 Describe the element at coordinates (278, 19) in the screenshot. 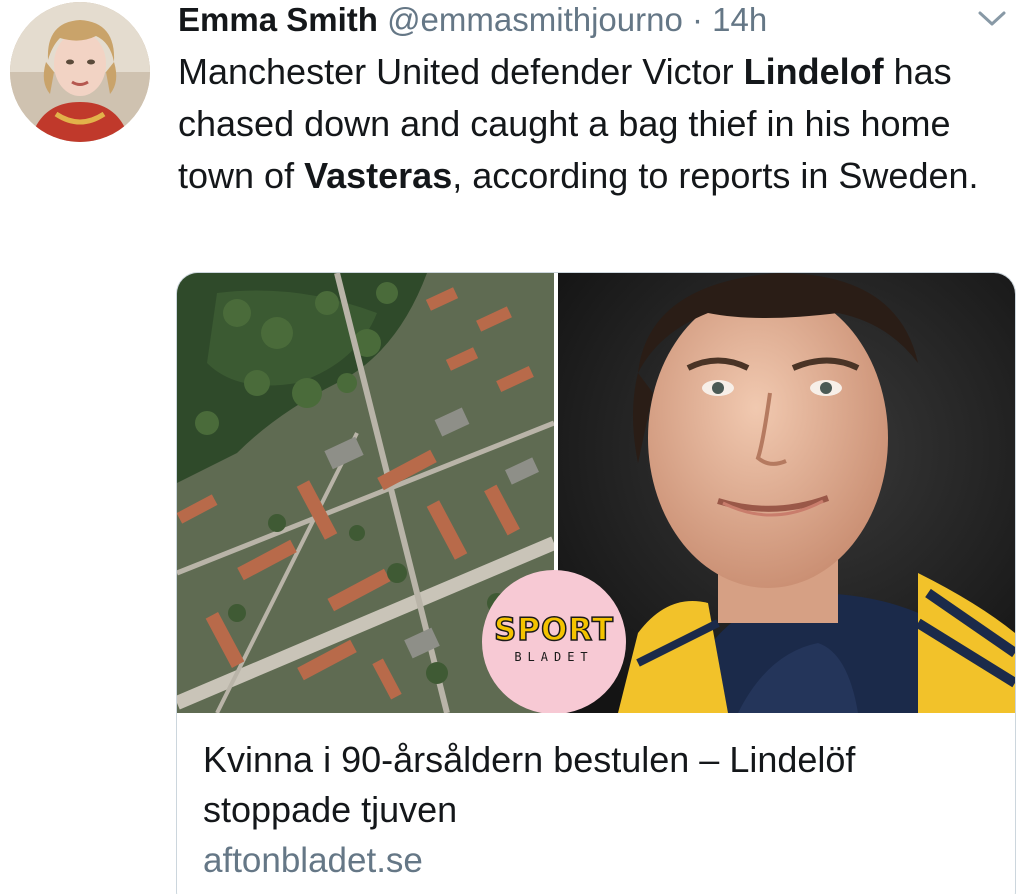

I see `author-name: Emma Smith` at that location.